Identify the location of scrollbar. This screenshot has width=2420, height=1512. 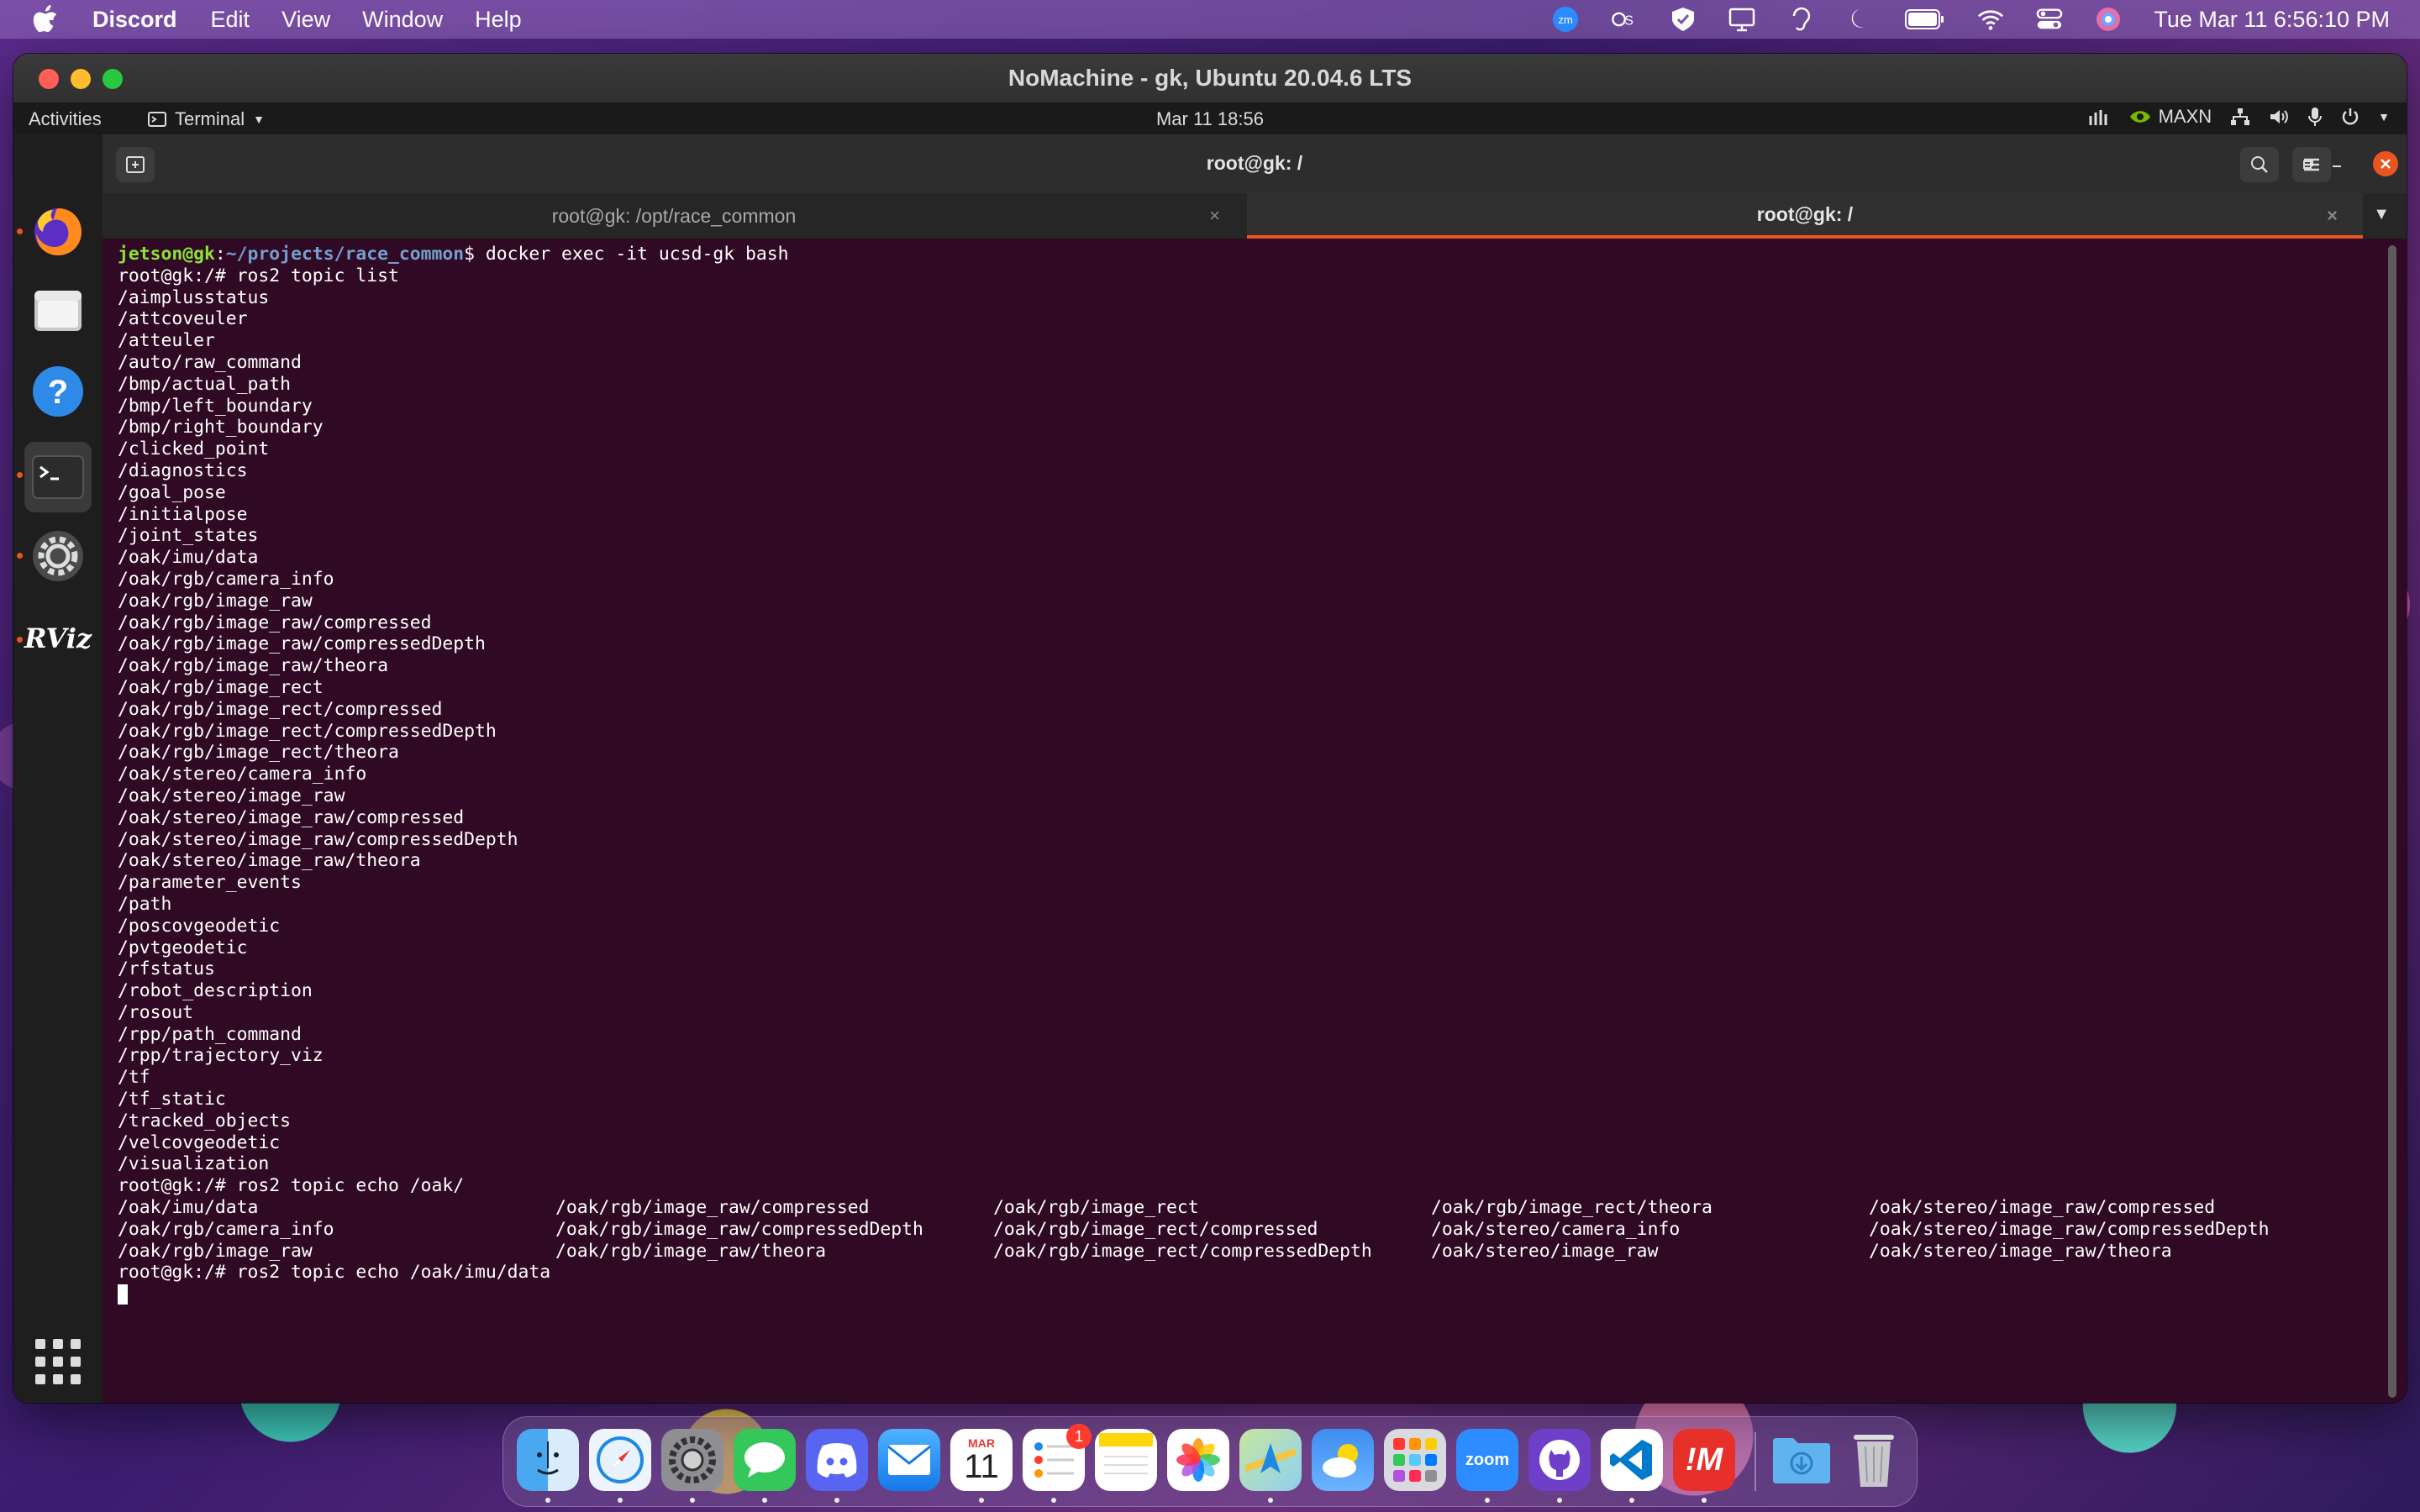
(2392, 821).